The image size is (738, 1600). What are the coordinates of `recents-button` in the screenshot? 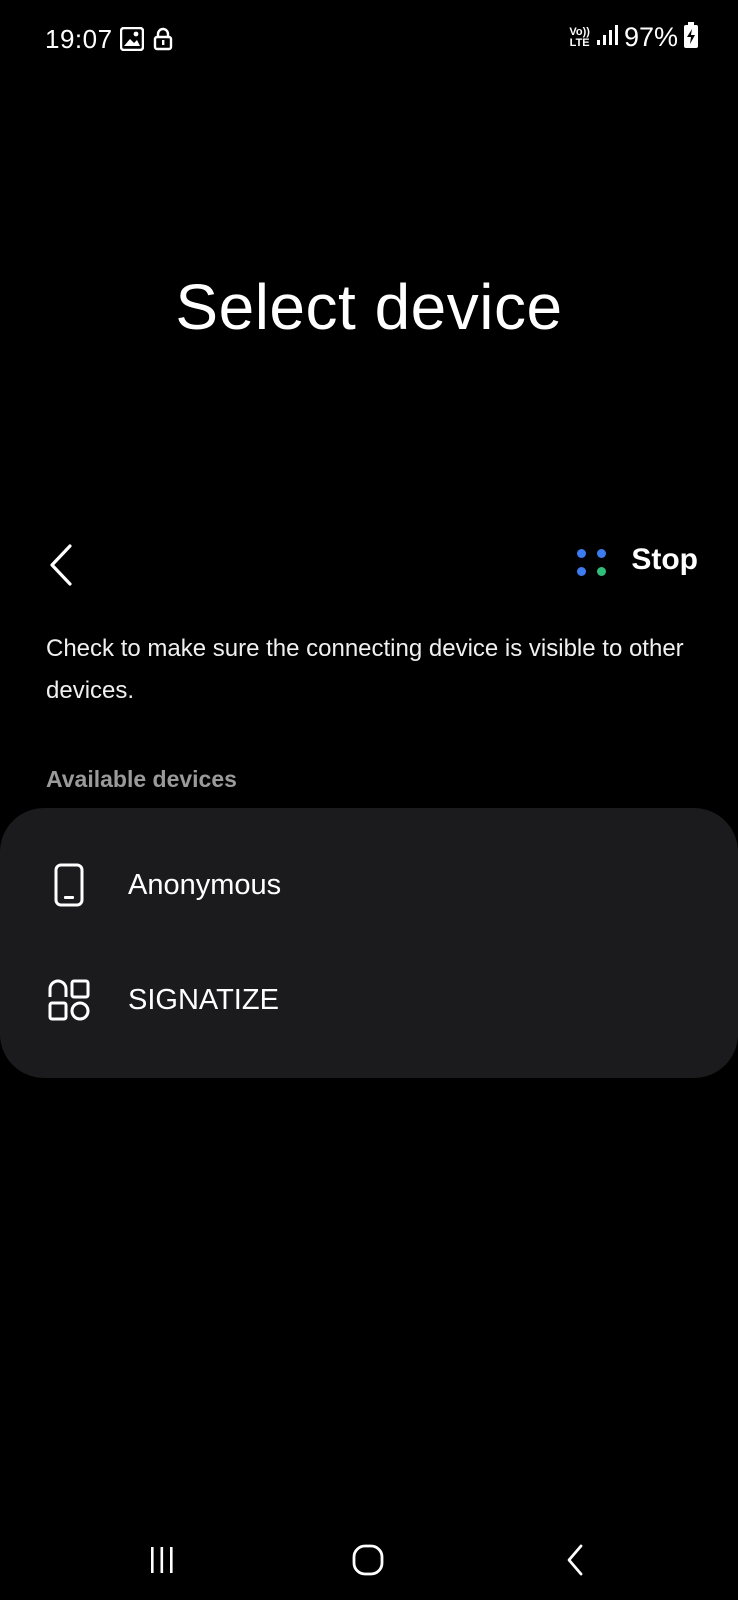 It's located at (162, 1560).